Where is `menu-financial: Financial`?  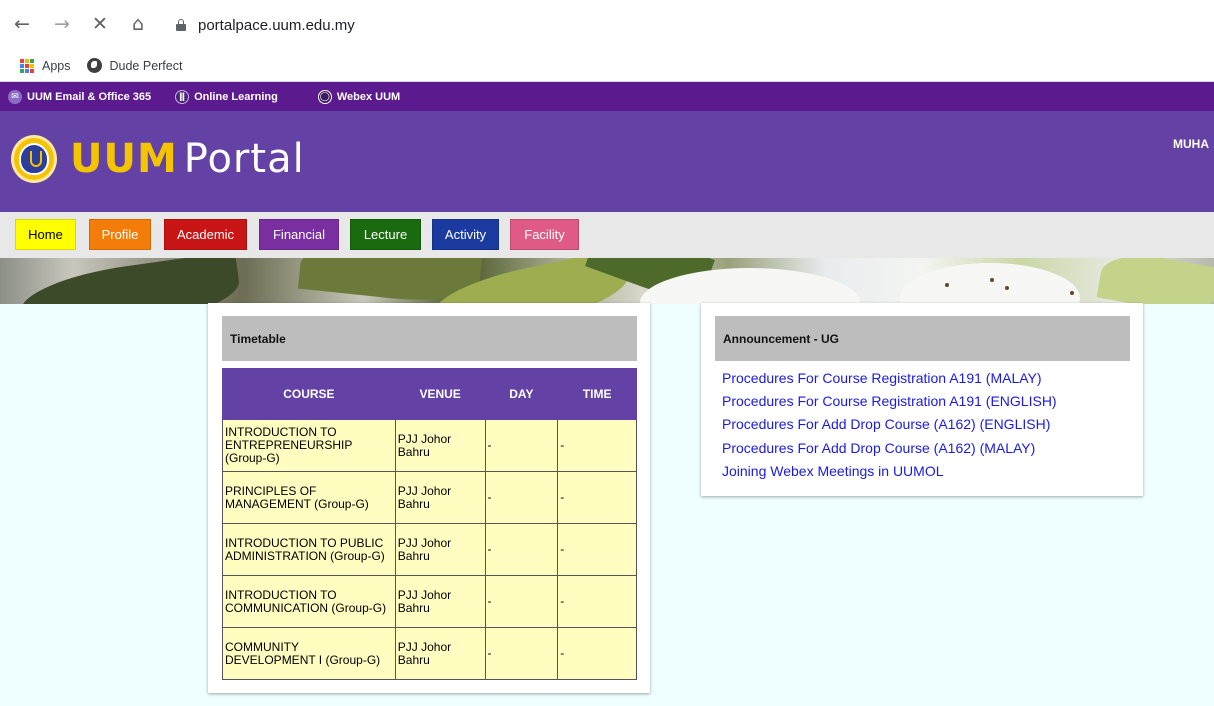 menu-financial: Financial is located at coordinates (299, 234).